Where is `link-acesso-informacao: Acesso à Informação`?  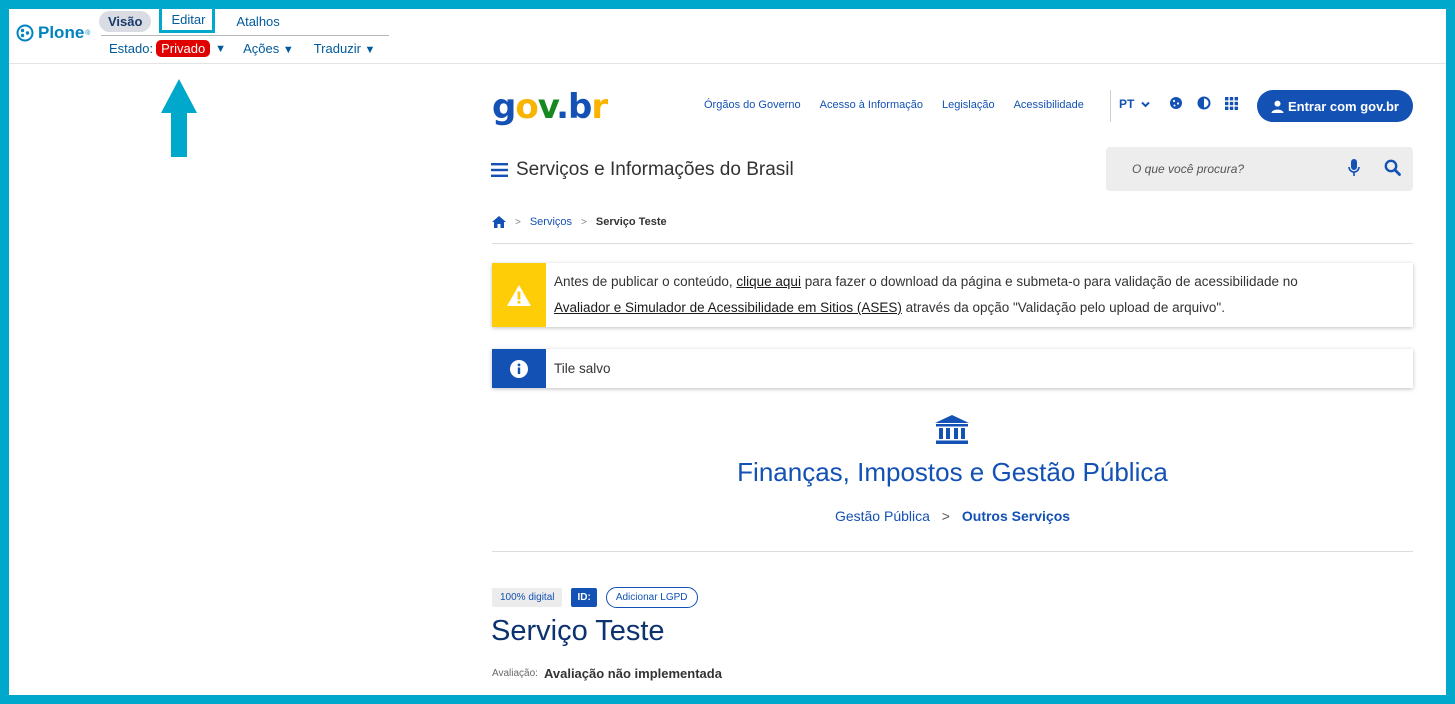 link-acesso-informacao: Acesso à Informação is located at coordinates (871, 105).